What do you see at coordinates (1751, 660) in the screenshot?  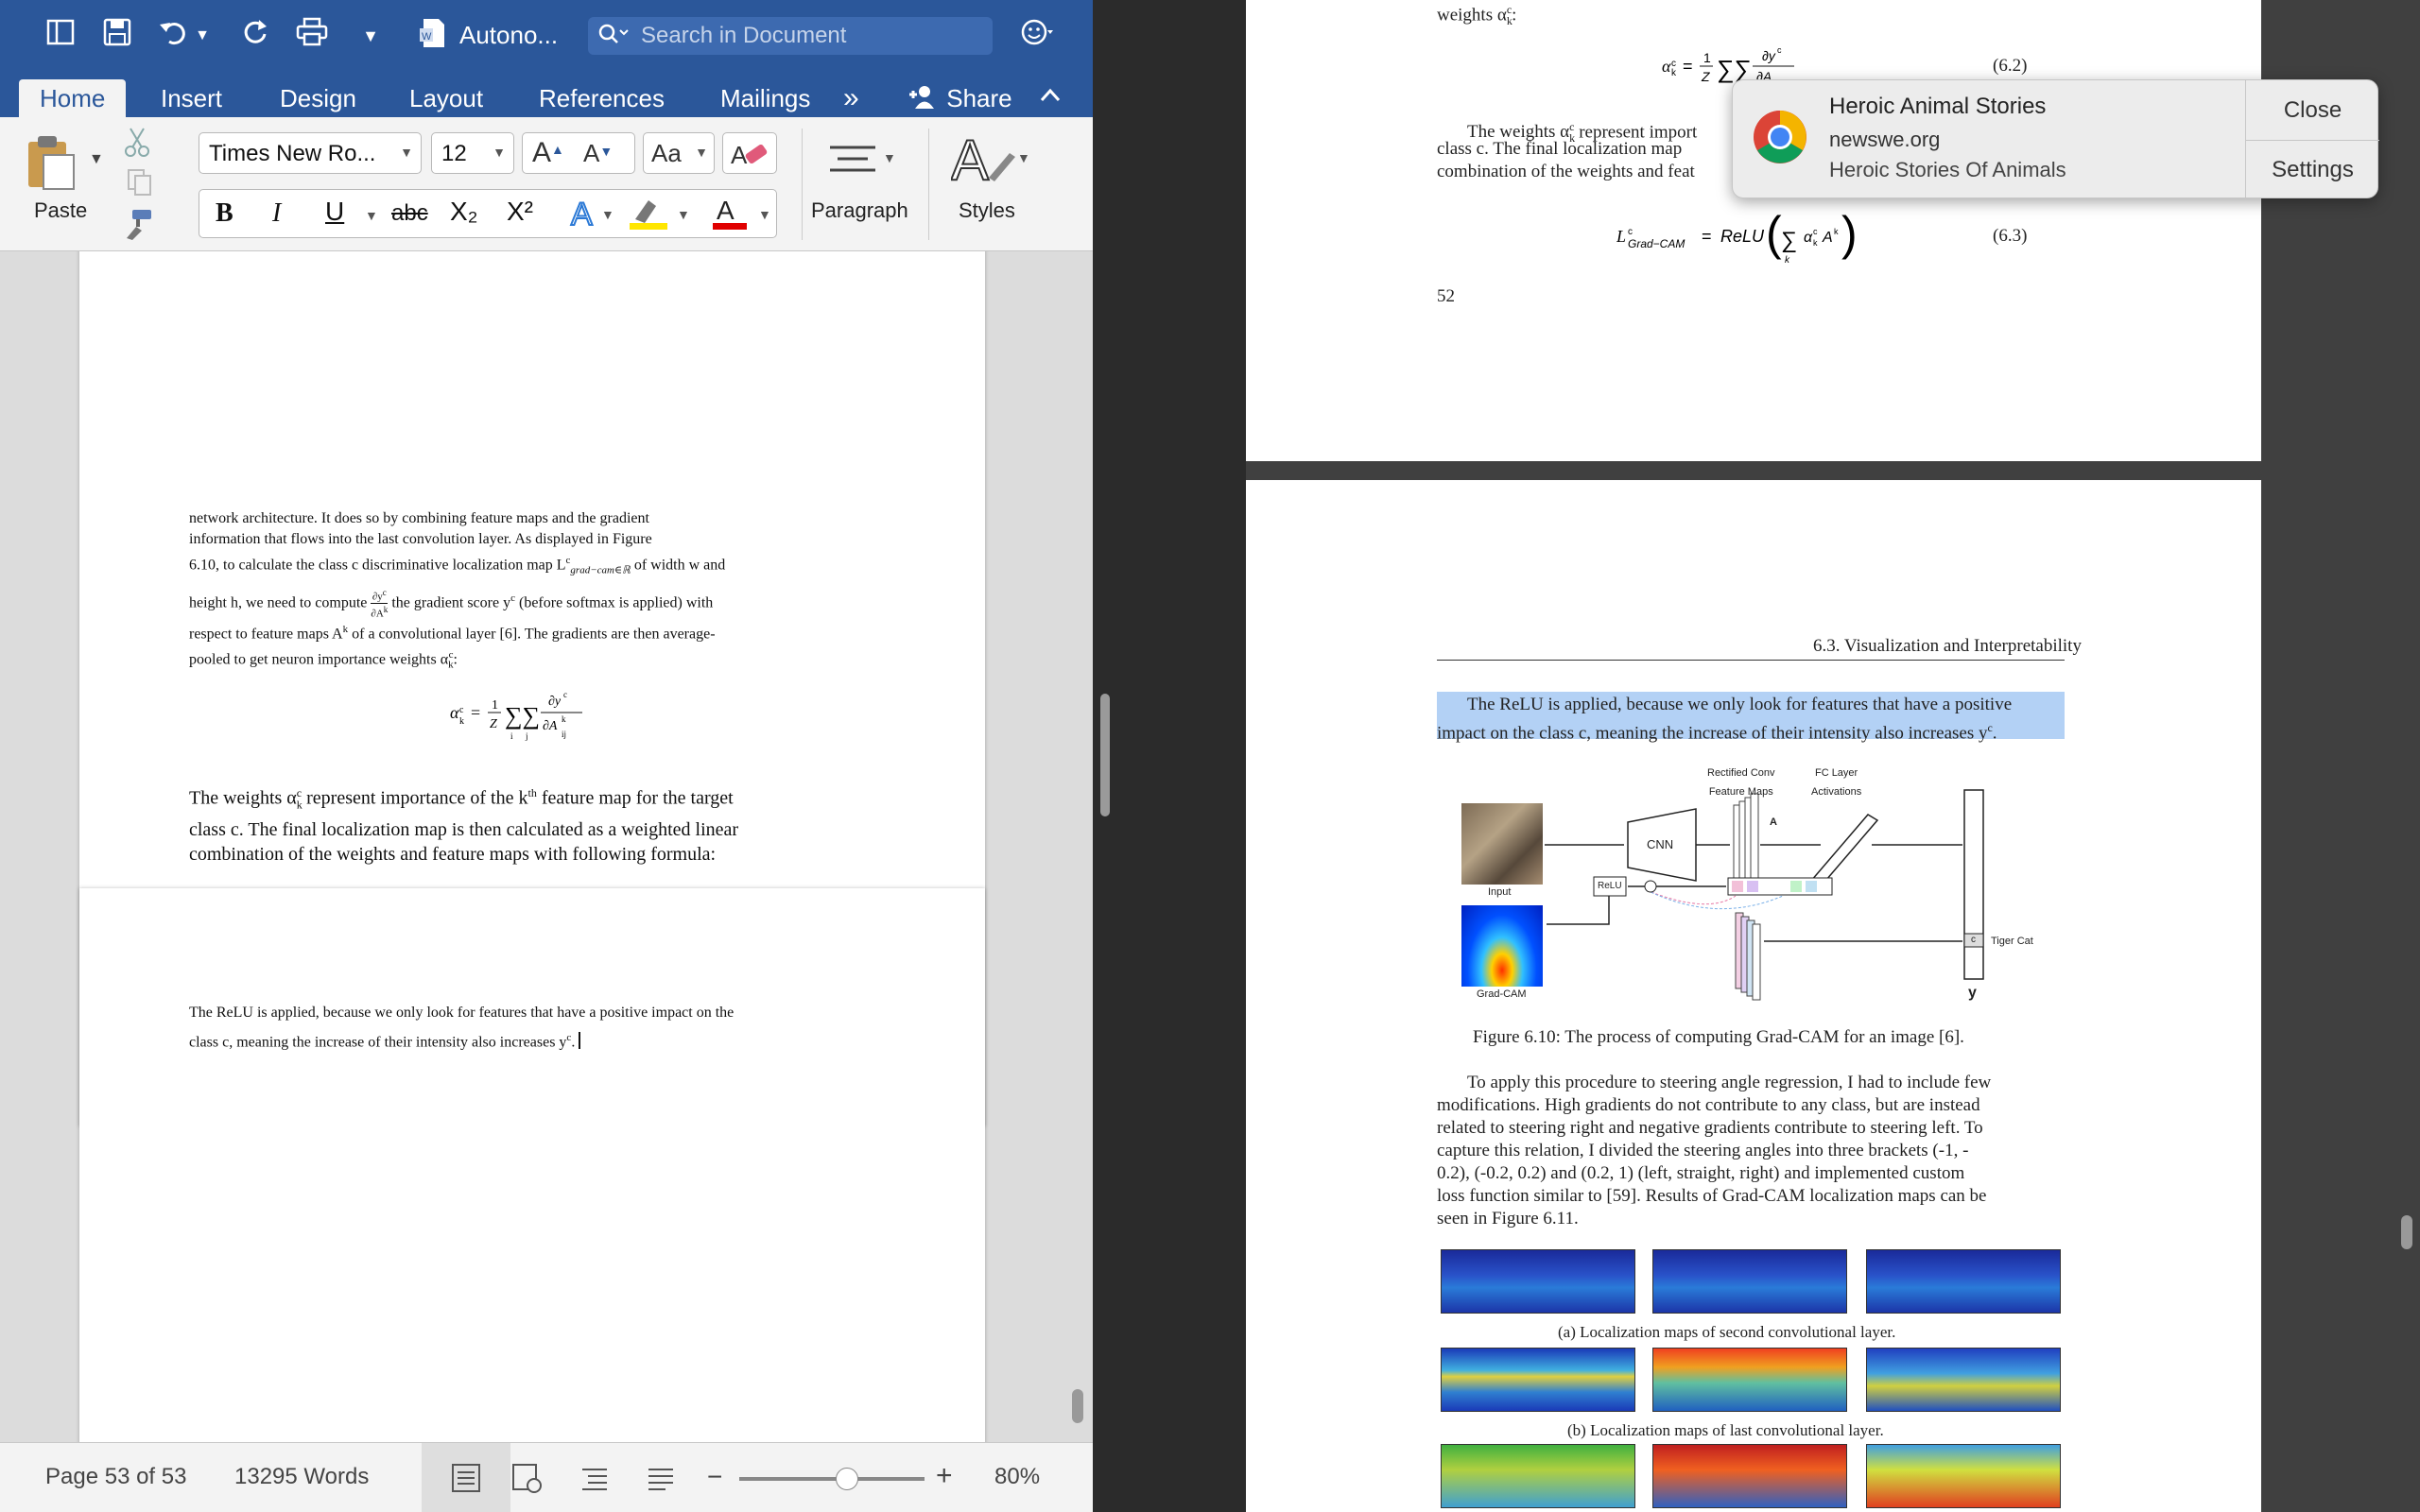 I see `header-rule` at bounding box center [1751, 660].